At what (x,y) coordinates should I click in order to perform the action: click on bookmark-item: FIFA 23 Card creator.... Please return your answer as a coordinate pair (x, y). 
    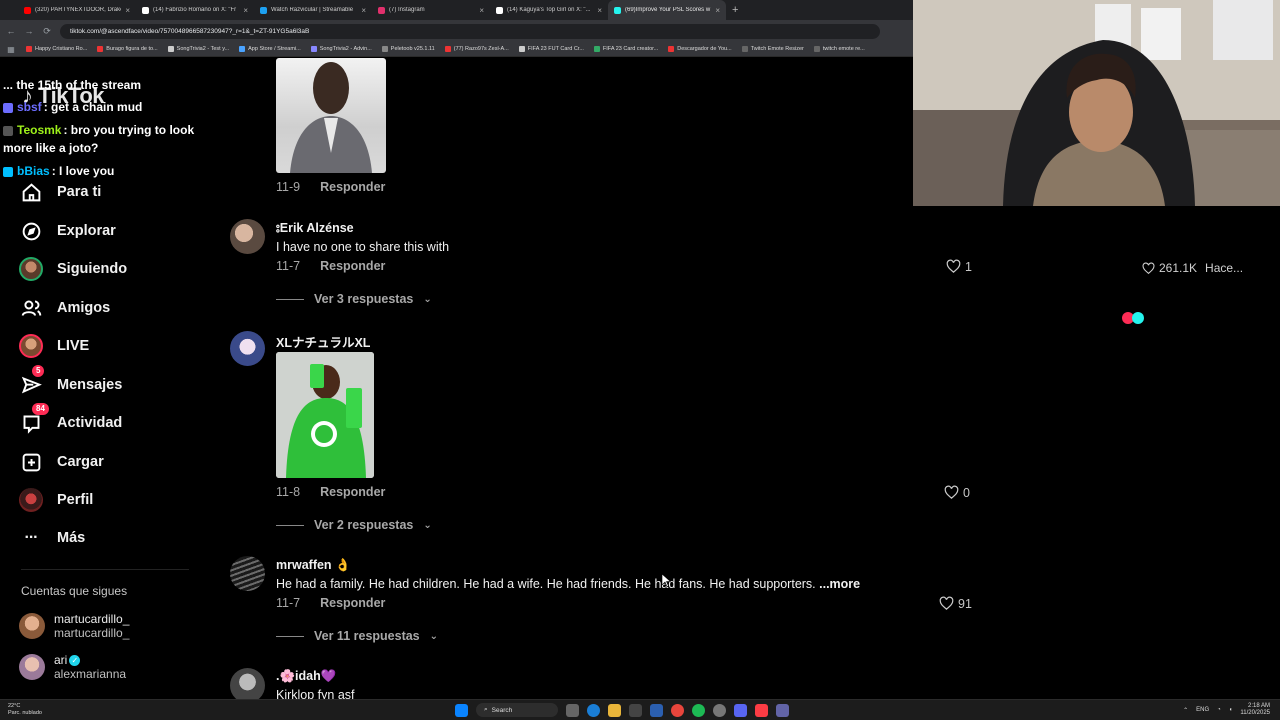
    Looking at the image, I should click on (625, 49).